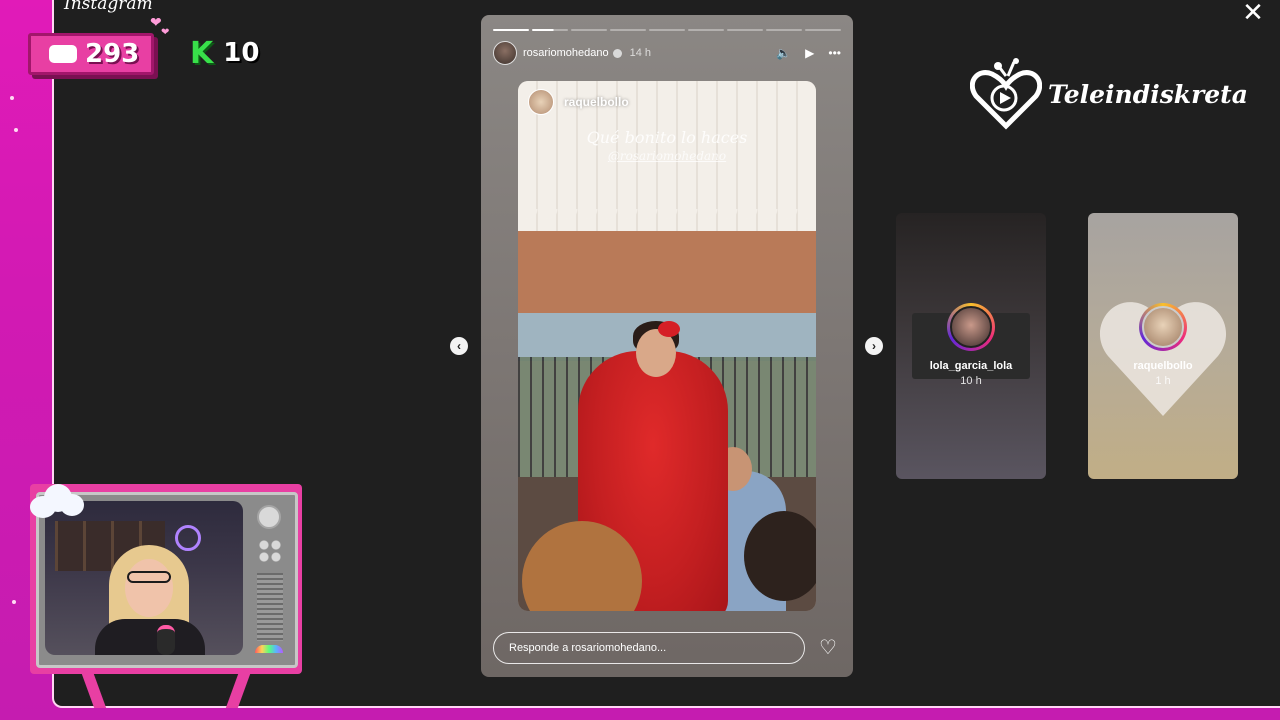 The image size is (1280, 720). What do you see at coordinates (1148, 94) in the screenshot?
I see `brand-wordmark: Teleindiskreta` at bounding box center [1148, 94].